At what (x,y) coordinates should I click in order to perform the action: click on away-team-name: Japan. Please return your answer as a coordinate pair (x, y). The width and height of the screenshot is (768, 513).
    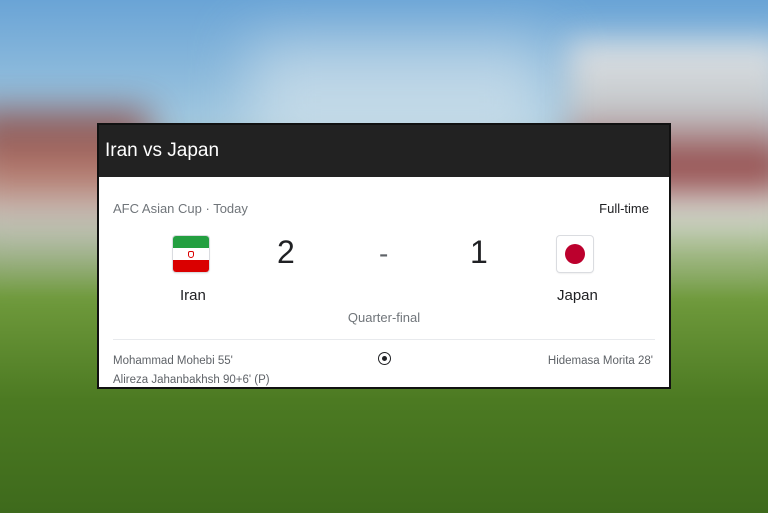
    Looking at the image, I should click on (577, 295).